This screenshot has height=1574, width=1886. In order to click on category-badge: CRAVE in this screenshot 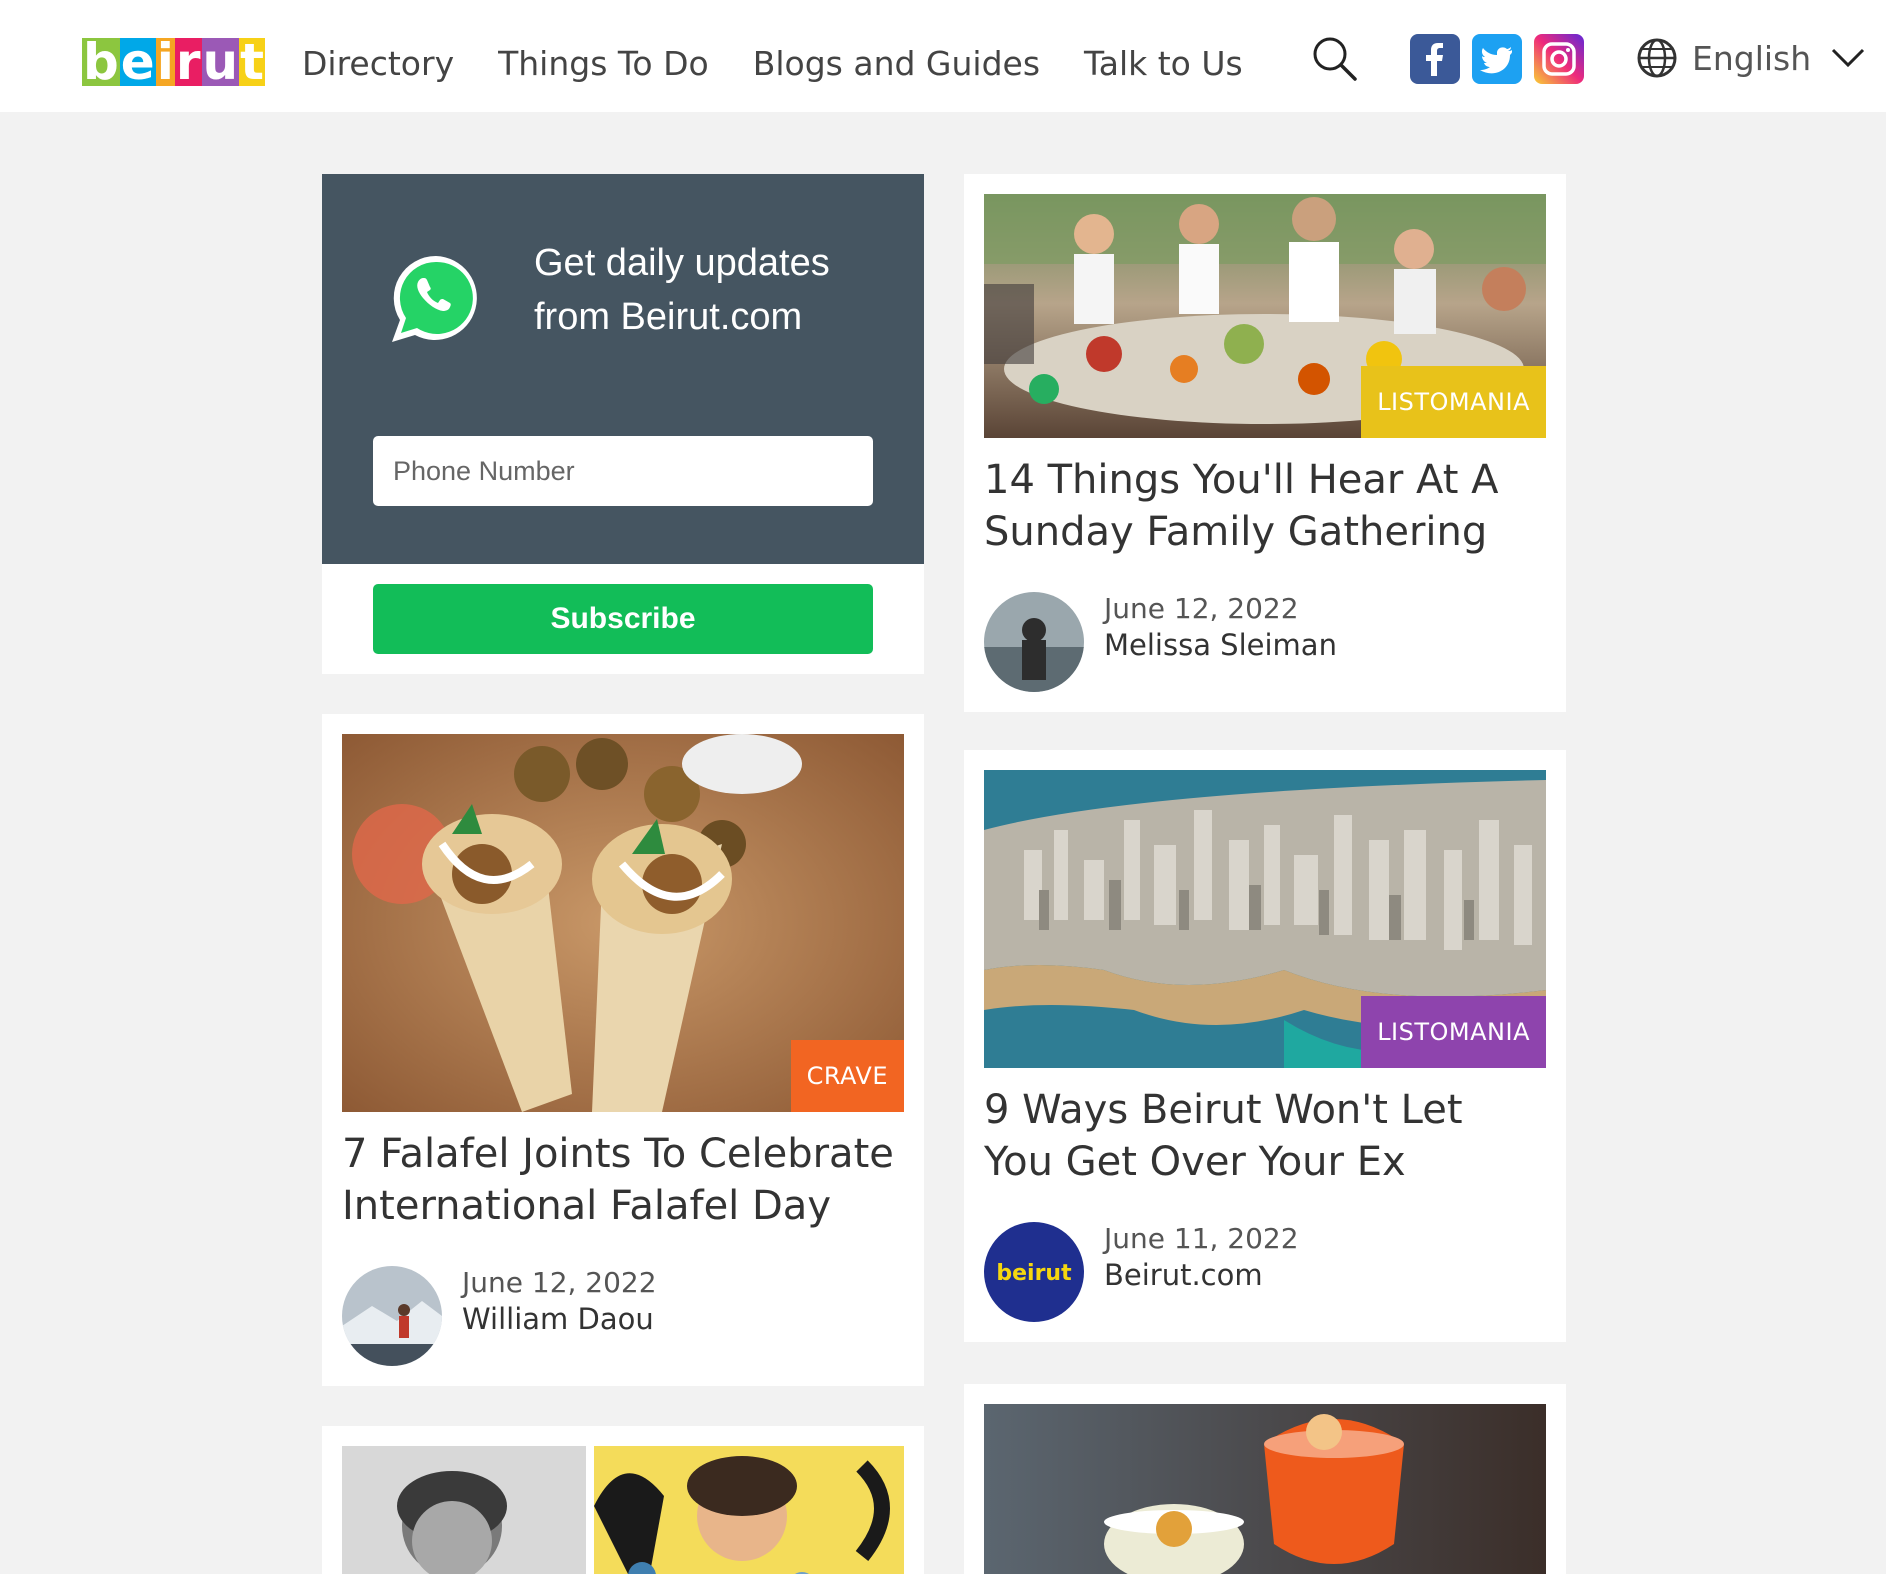, I will do `click(847, 1076)`.